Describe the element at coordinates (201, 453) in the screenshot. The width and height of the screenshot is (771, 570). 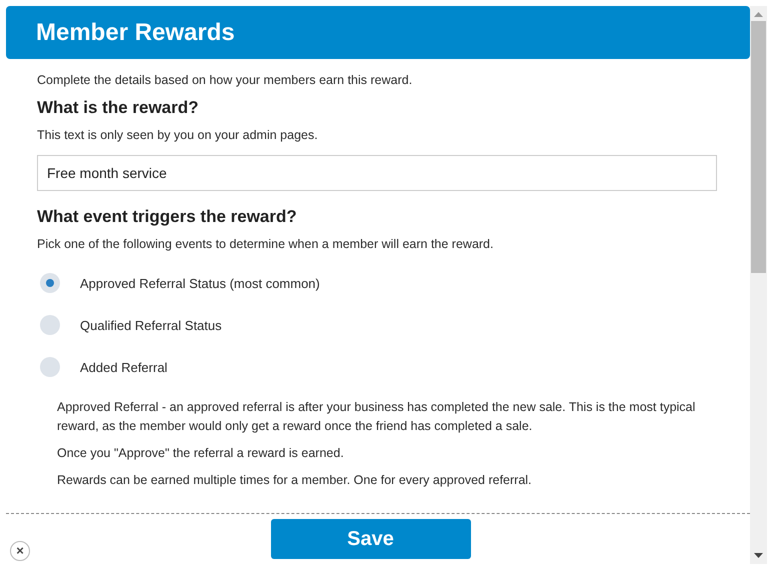
I see `note-text: Once you "Approve" the referral a reward is earned.` at that location.